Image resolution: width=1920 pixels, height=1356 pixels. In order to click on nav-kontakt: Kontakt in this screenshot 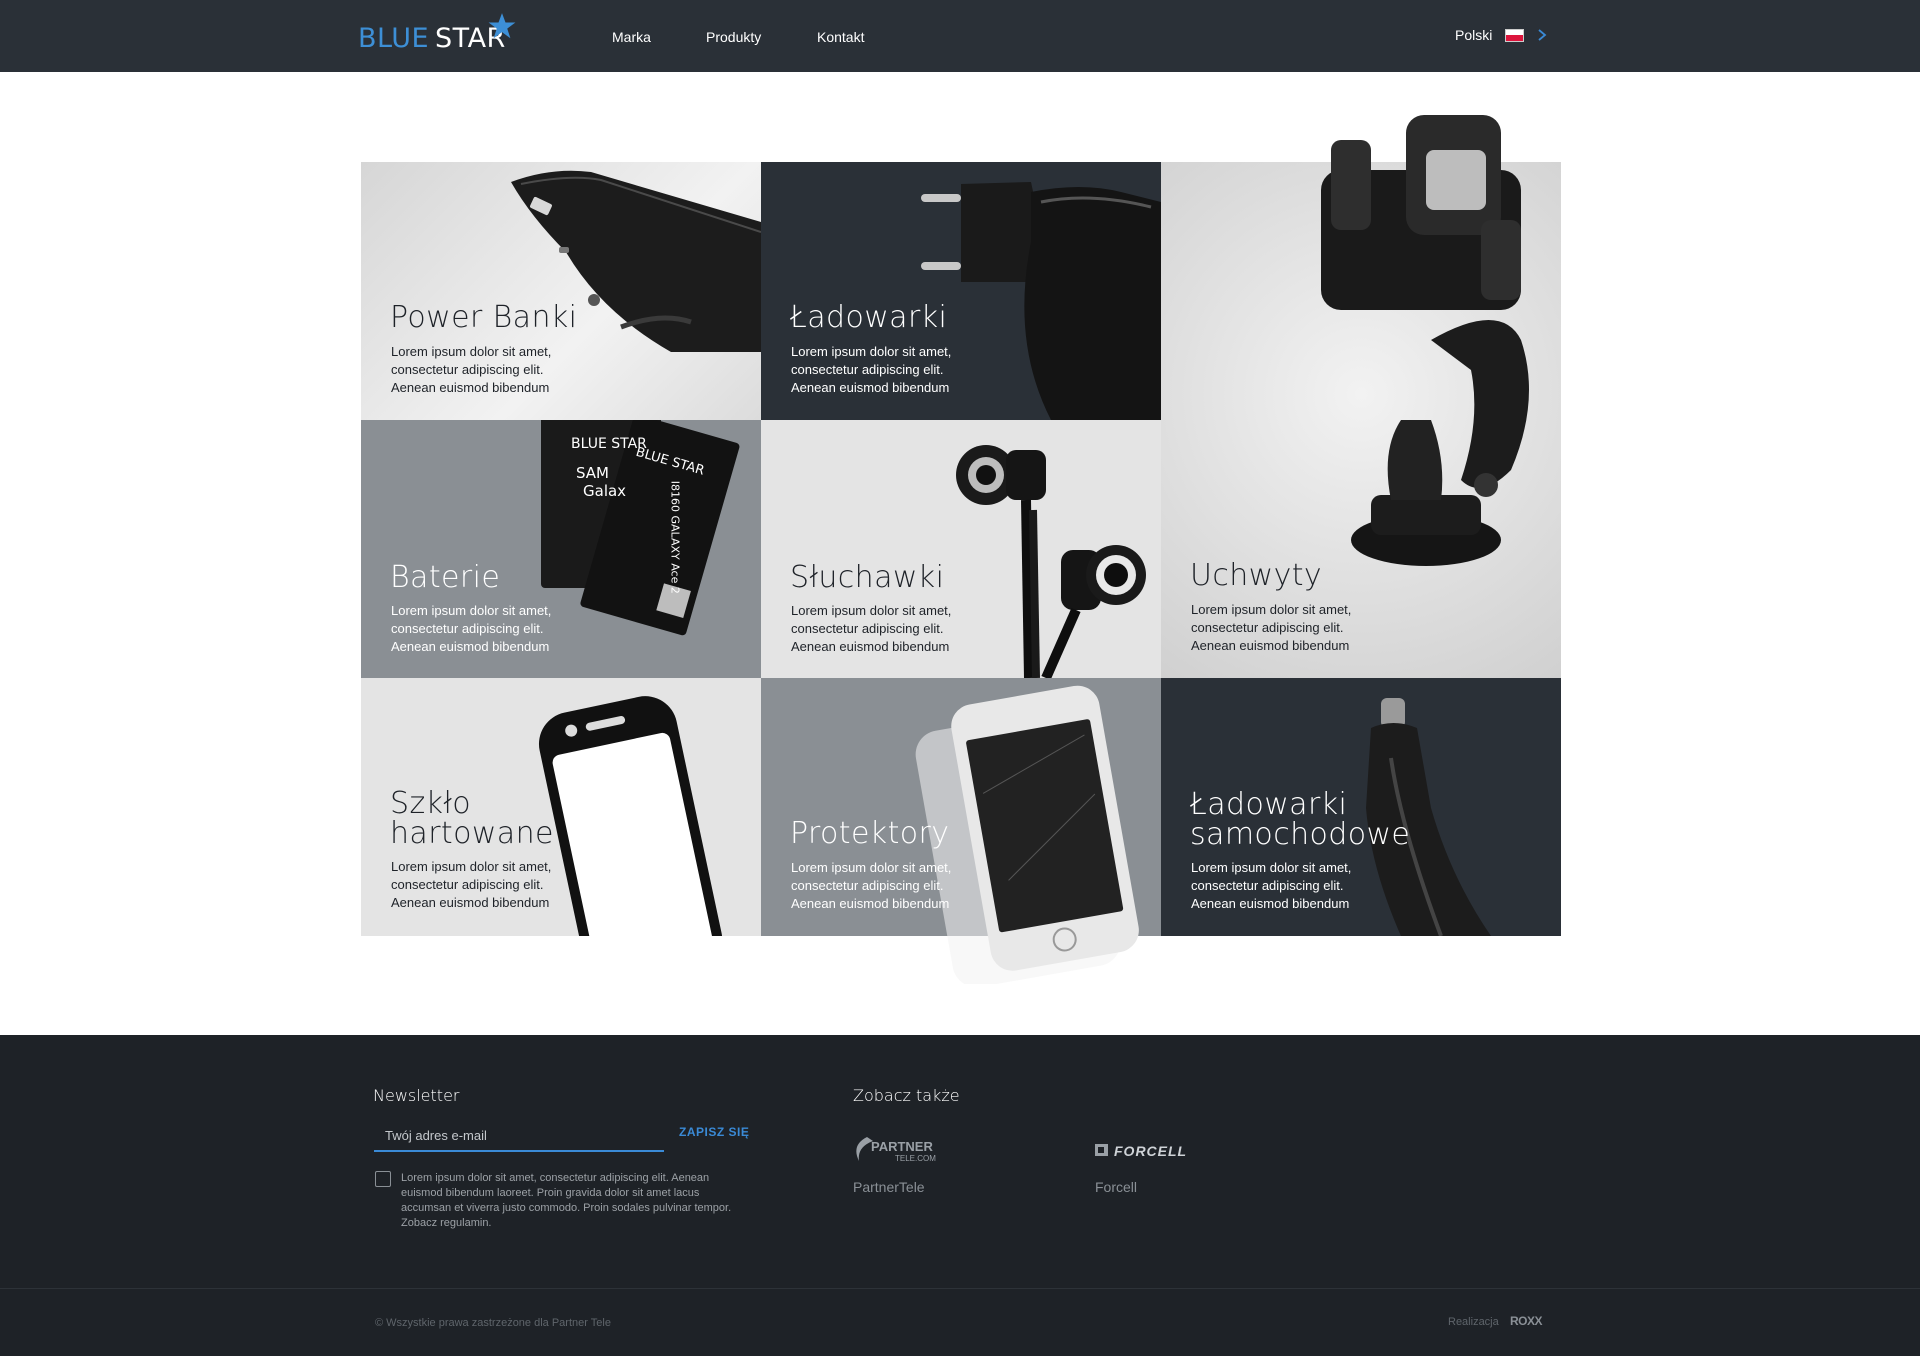, I will do `click(840, 37)`.